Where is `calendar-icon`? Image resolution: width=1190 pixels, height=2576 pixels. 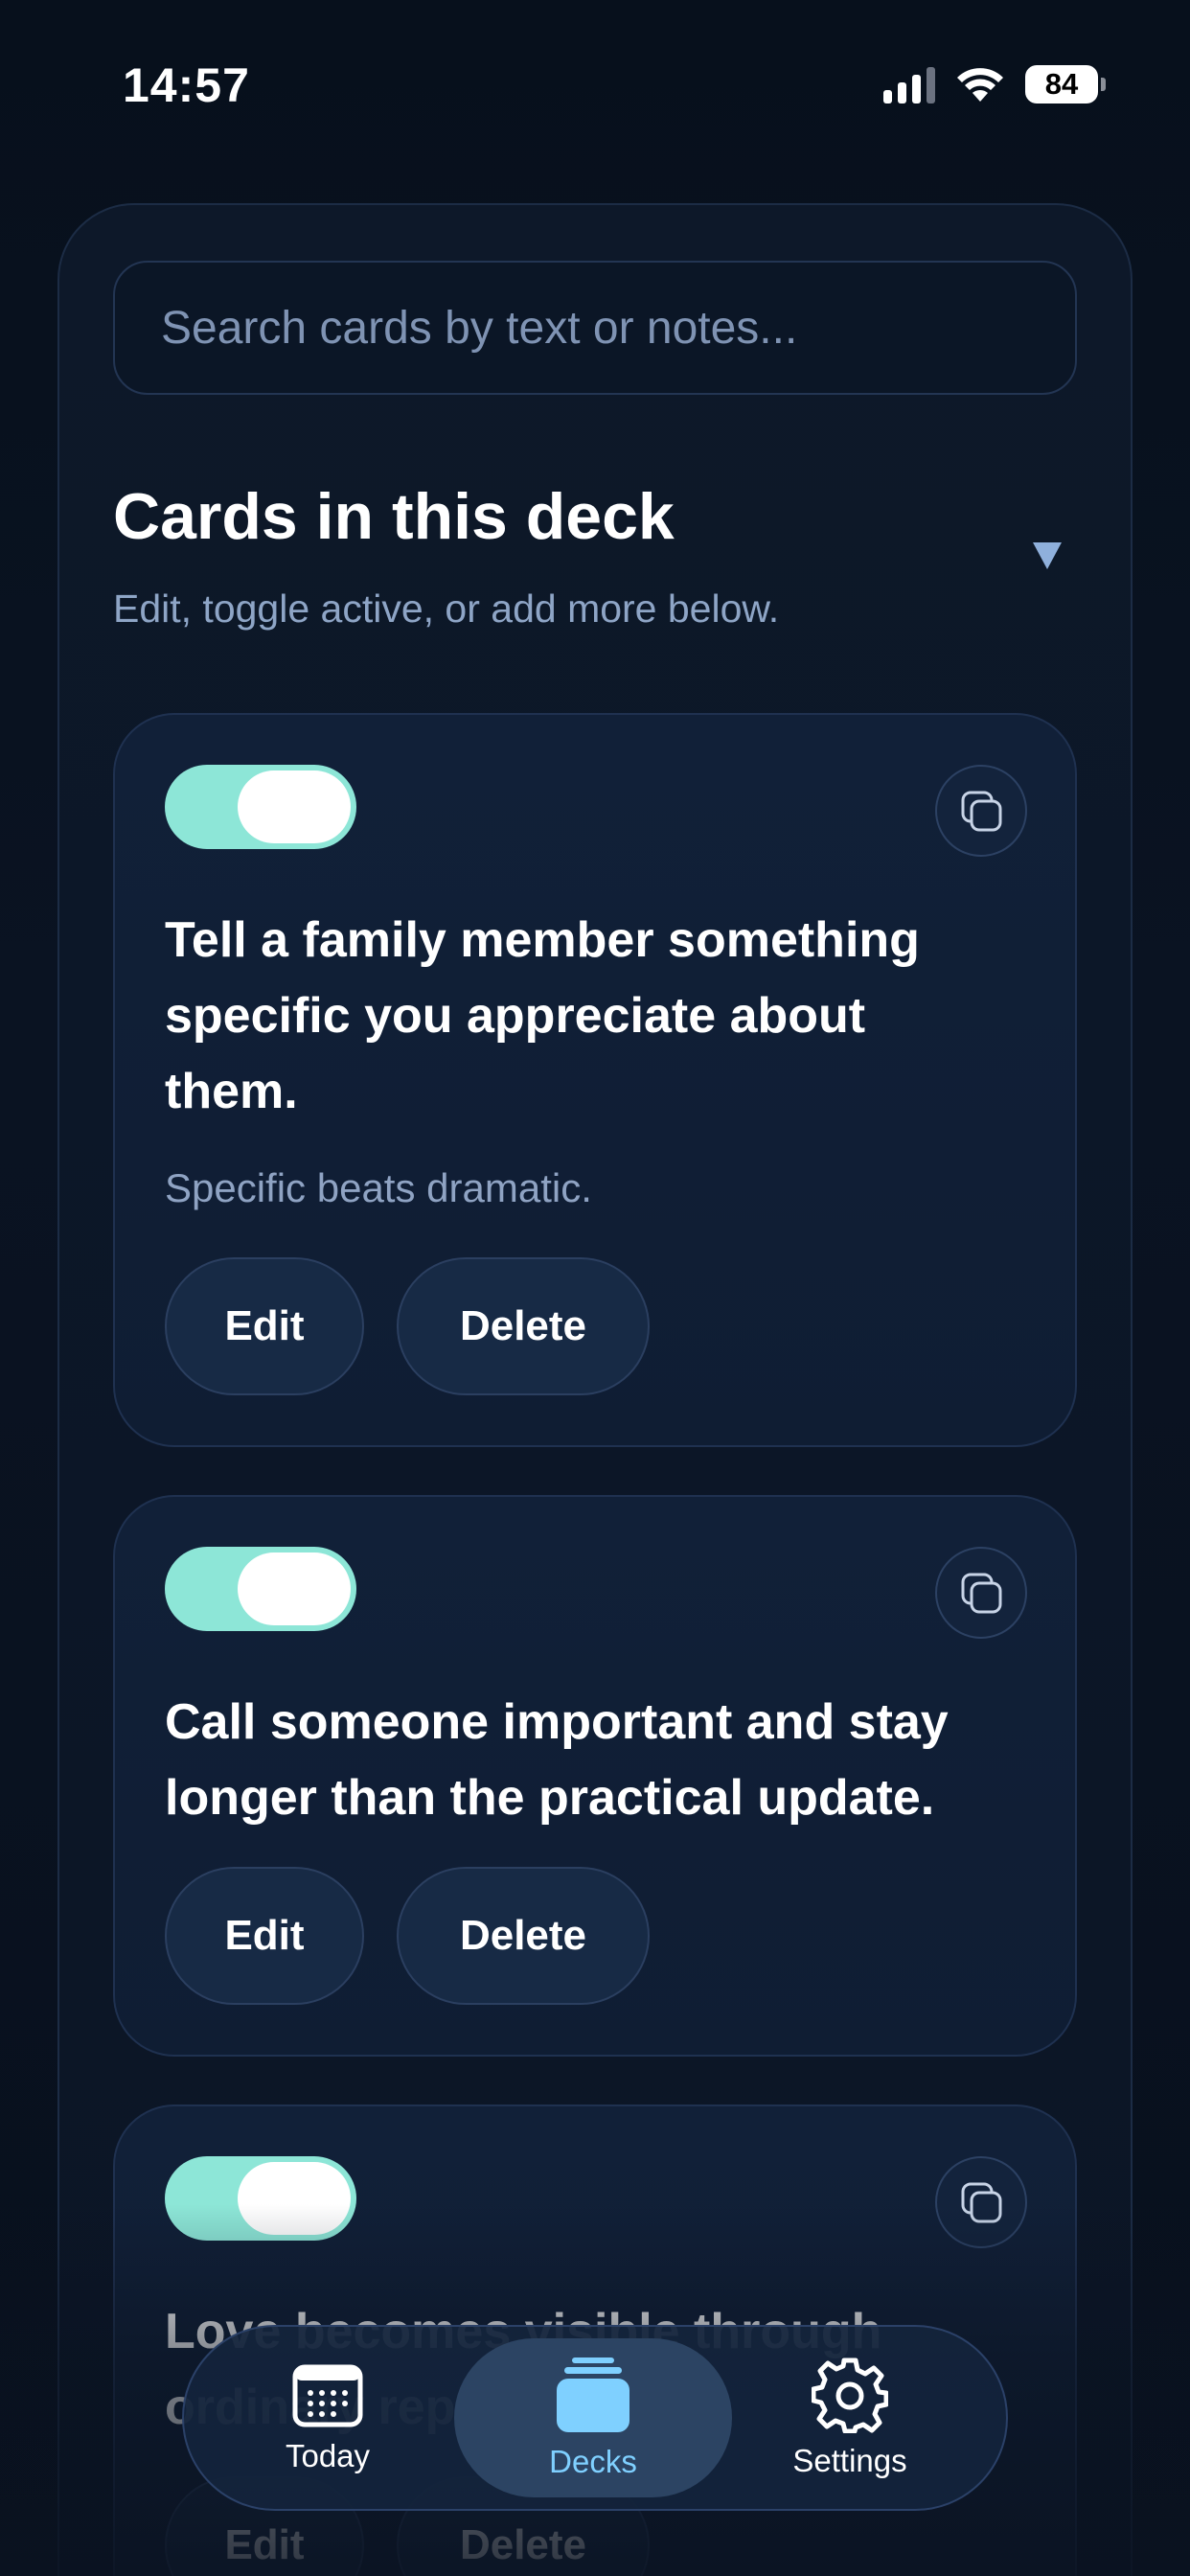
calendar-icon is located at coordinates (327, 2395).